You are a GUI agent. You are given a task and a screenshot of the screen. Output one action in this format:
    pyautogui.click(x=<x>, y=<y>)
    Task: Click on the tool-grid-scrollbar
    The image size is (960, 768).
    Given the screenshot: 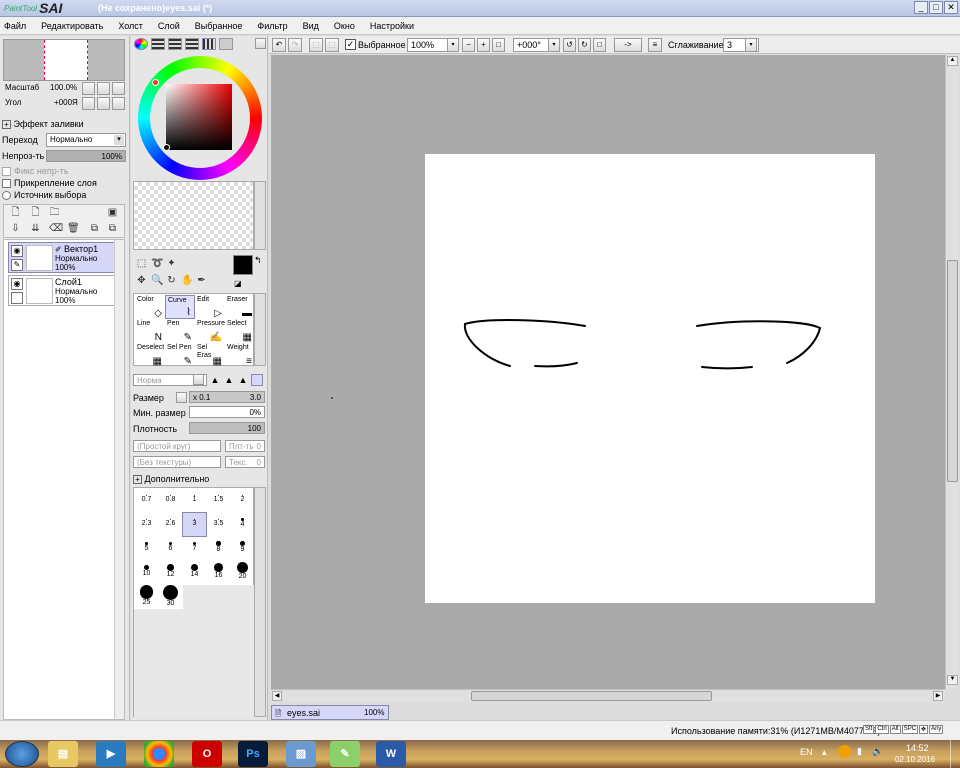 What is the action you would take?
    pyautogui.click(x=260, y=329)
    